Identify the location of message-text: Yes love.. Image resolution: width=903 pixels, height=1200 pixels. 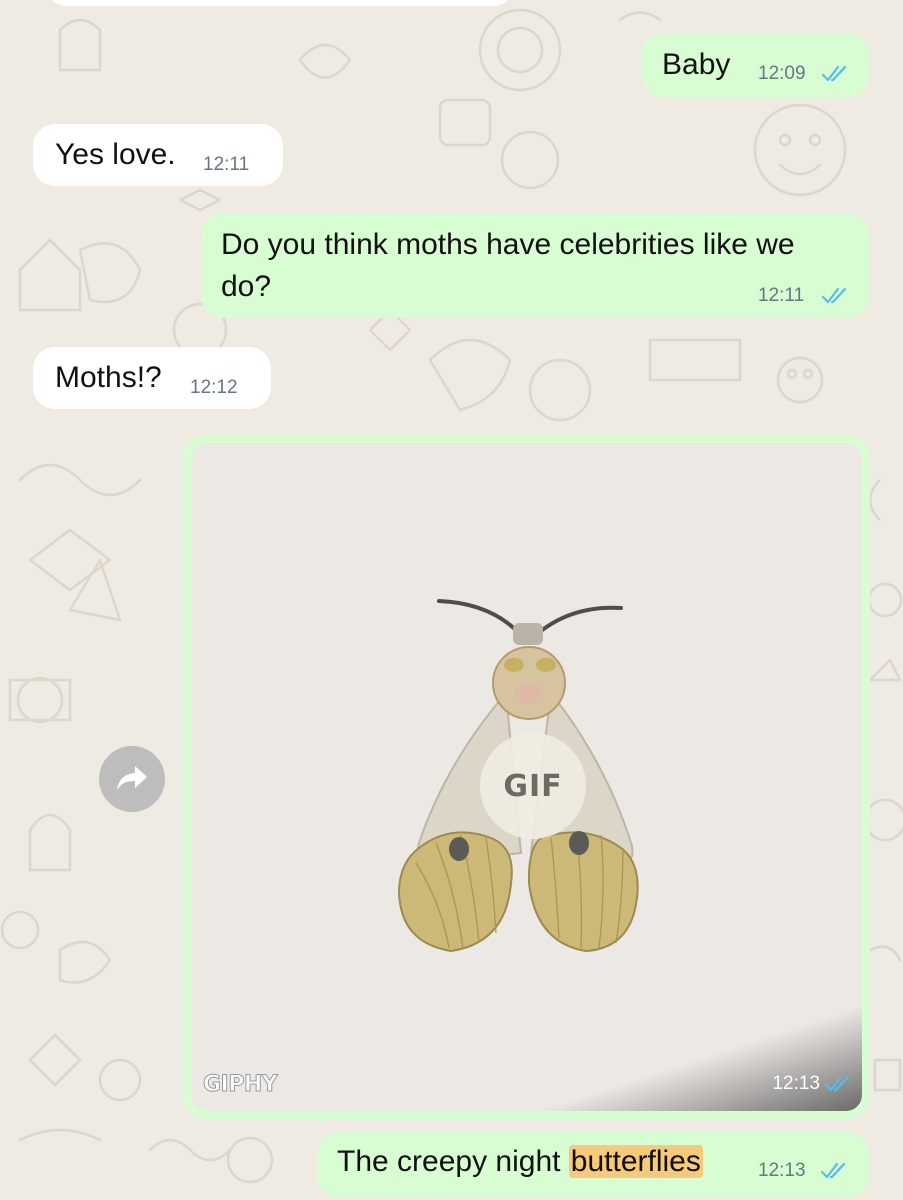
(115, 154).